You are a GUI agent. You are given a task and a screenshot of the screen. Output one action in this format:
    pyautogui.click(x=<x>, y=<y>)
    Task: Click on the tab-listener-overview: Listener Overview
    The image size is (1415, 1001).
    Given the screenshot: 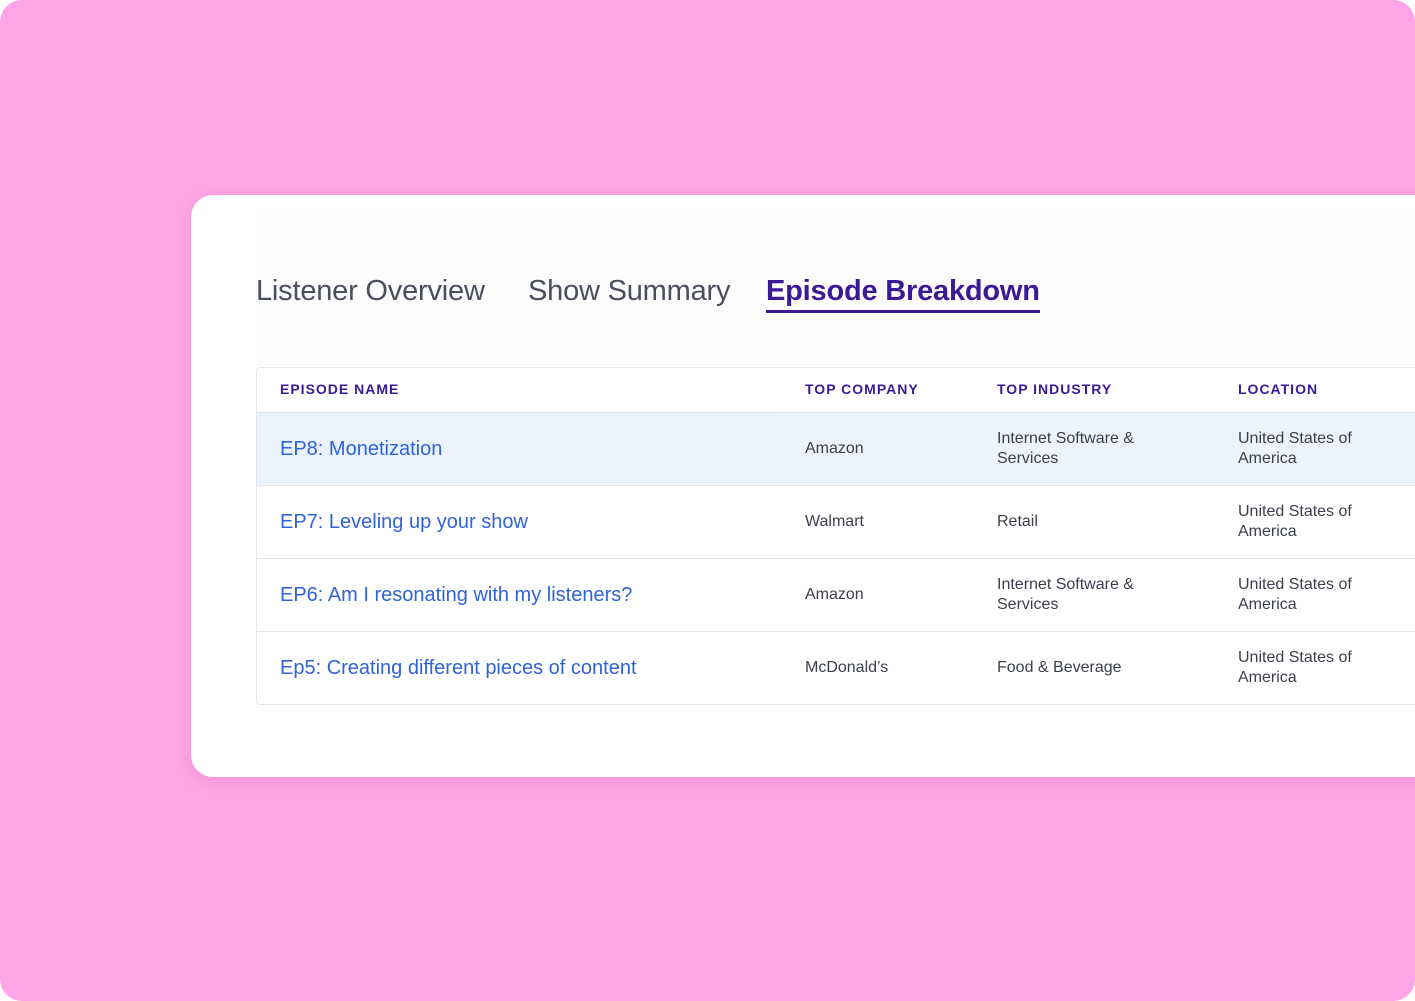 What is the action you would take?
    pyautogui.click(x=370, y=291)
    